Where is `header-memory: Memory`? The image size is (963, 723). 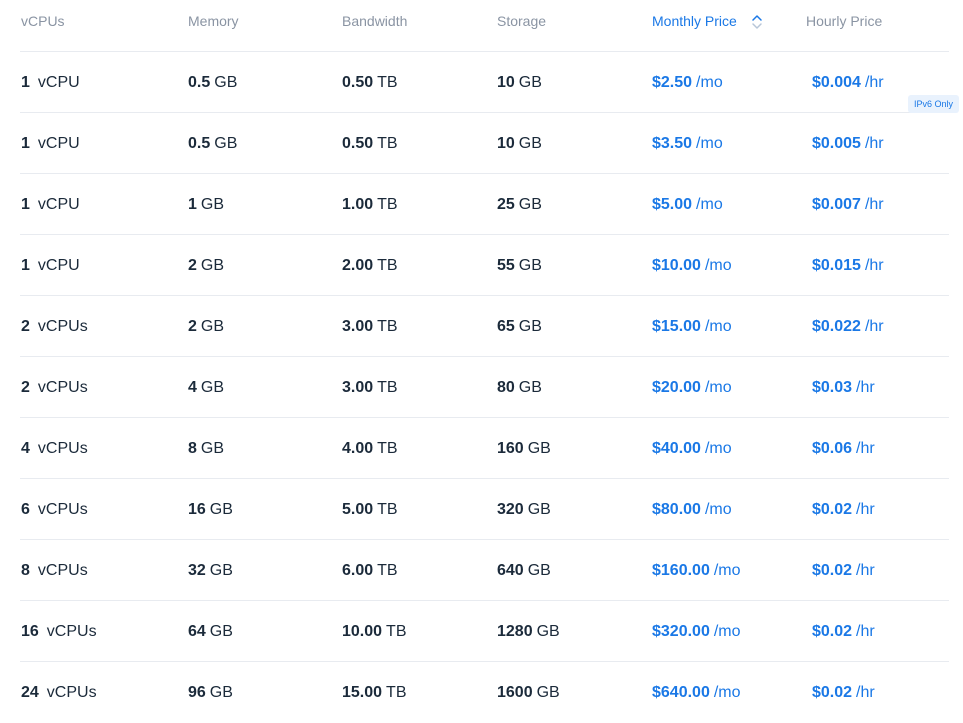
header-memory: Memory is located at coordinates (213, 21).